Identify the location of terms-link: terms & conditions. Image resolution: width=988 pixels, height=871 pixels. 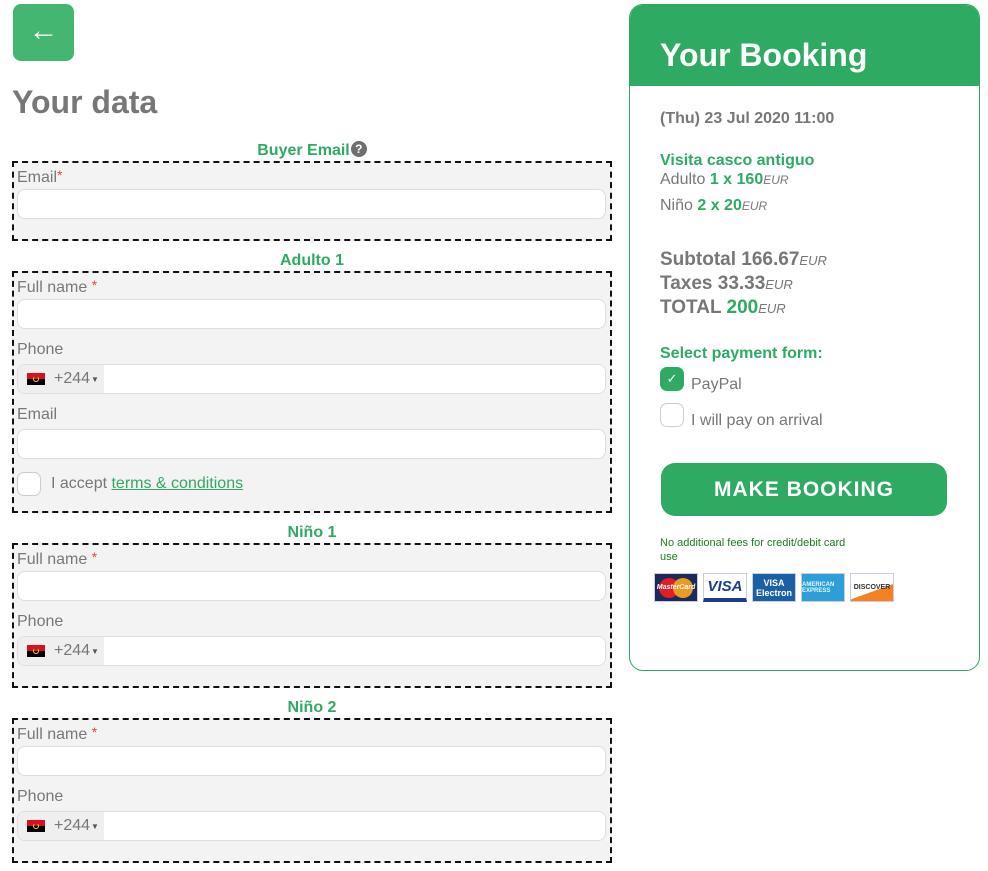
(177, 483).